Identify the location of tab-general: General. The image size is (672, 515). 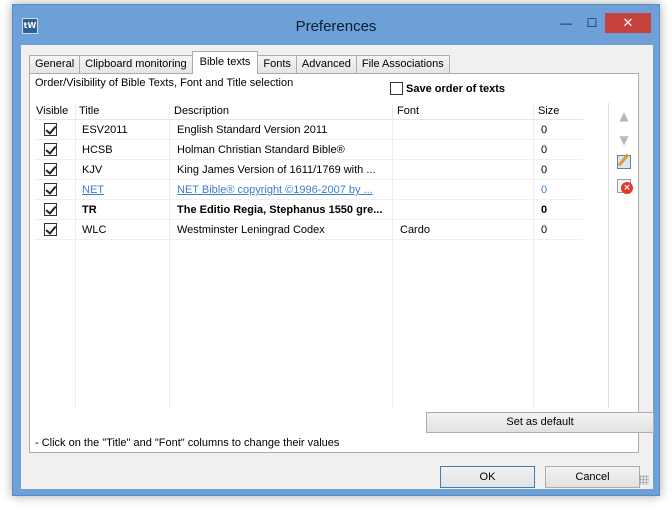
(55, 64).